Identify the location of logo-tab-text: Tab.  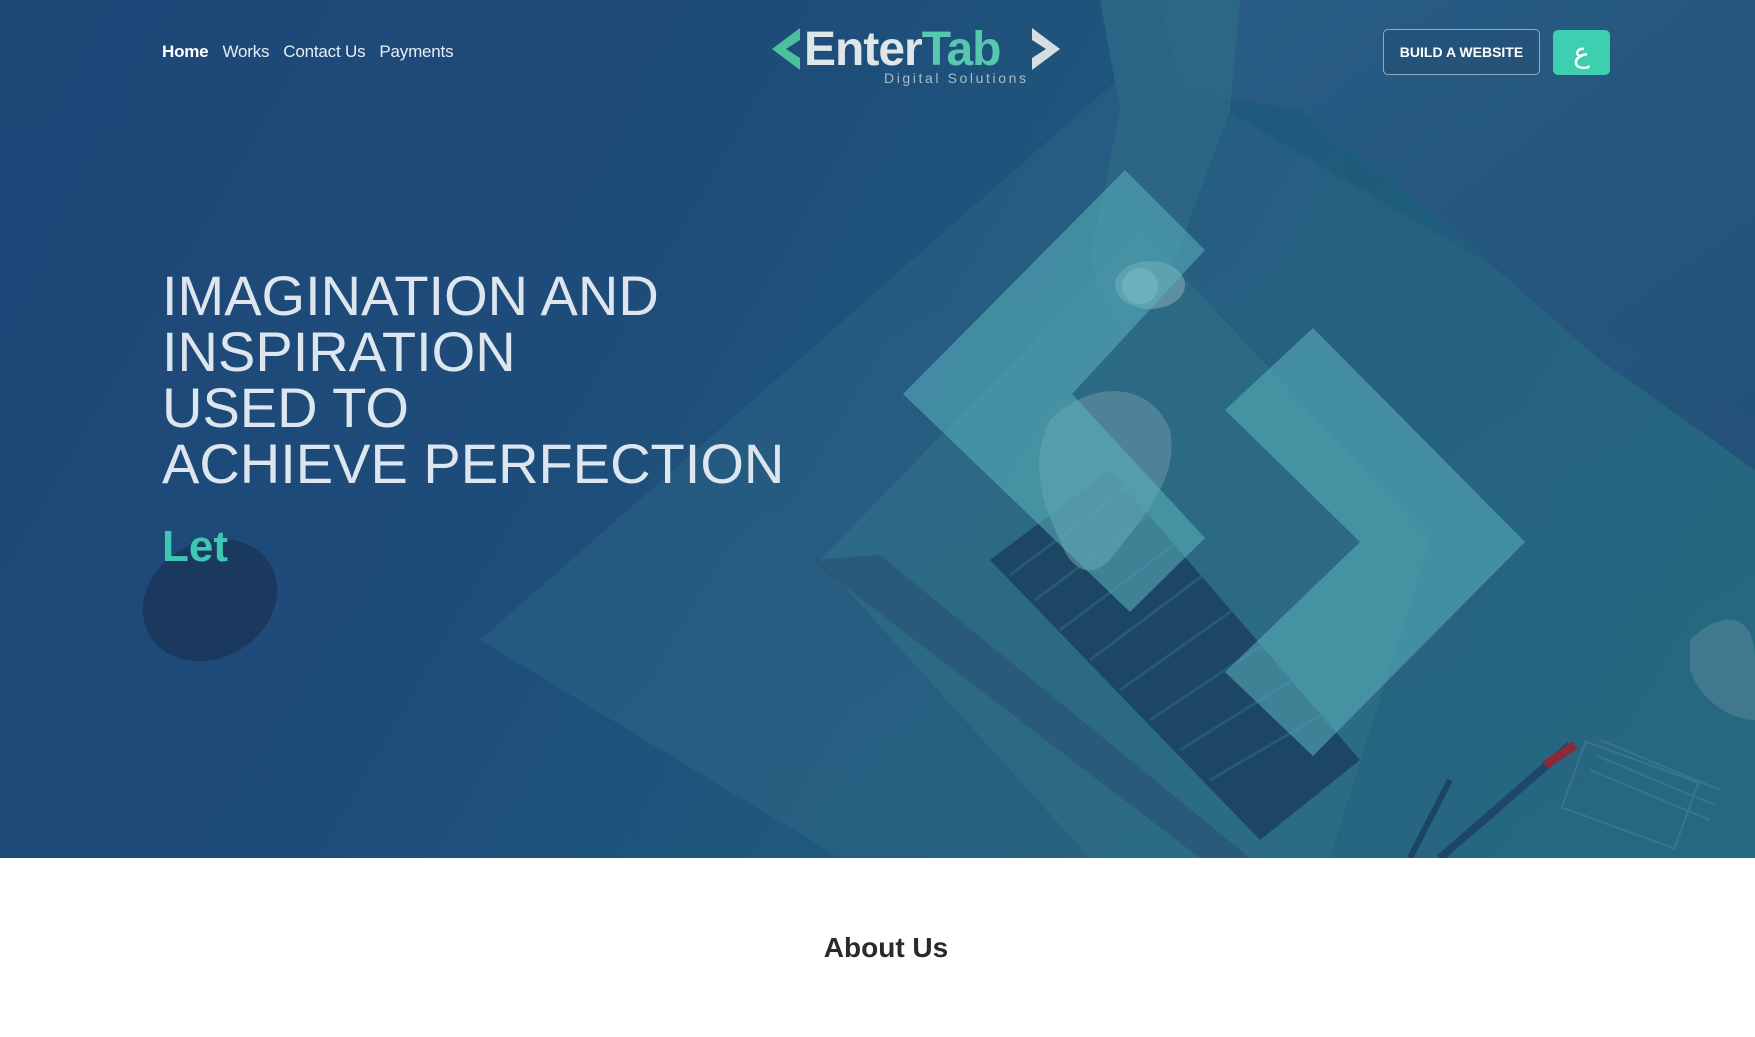
(961, 49).